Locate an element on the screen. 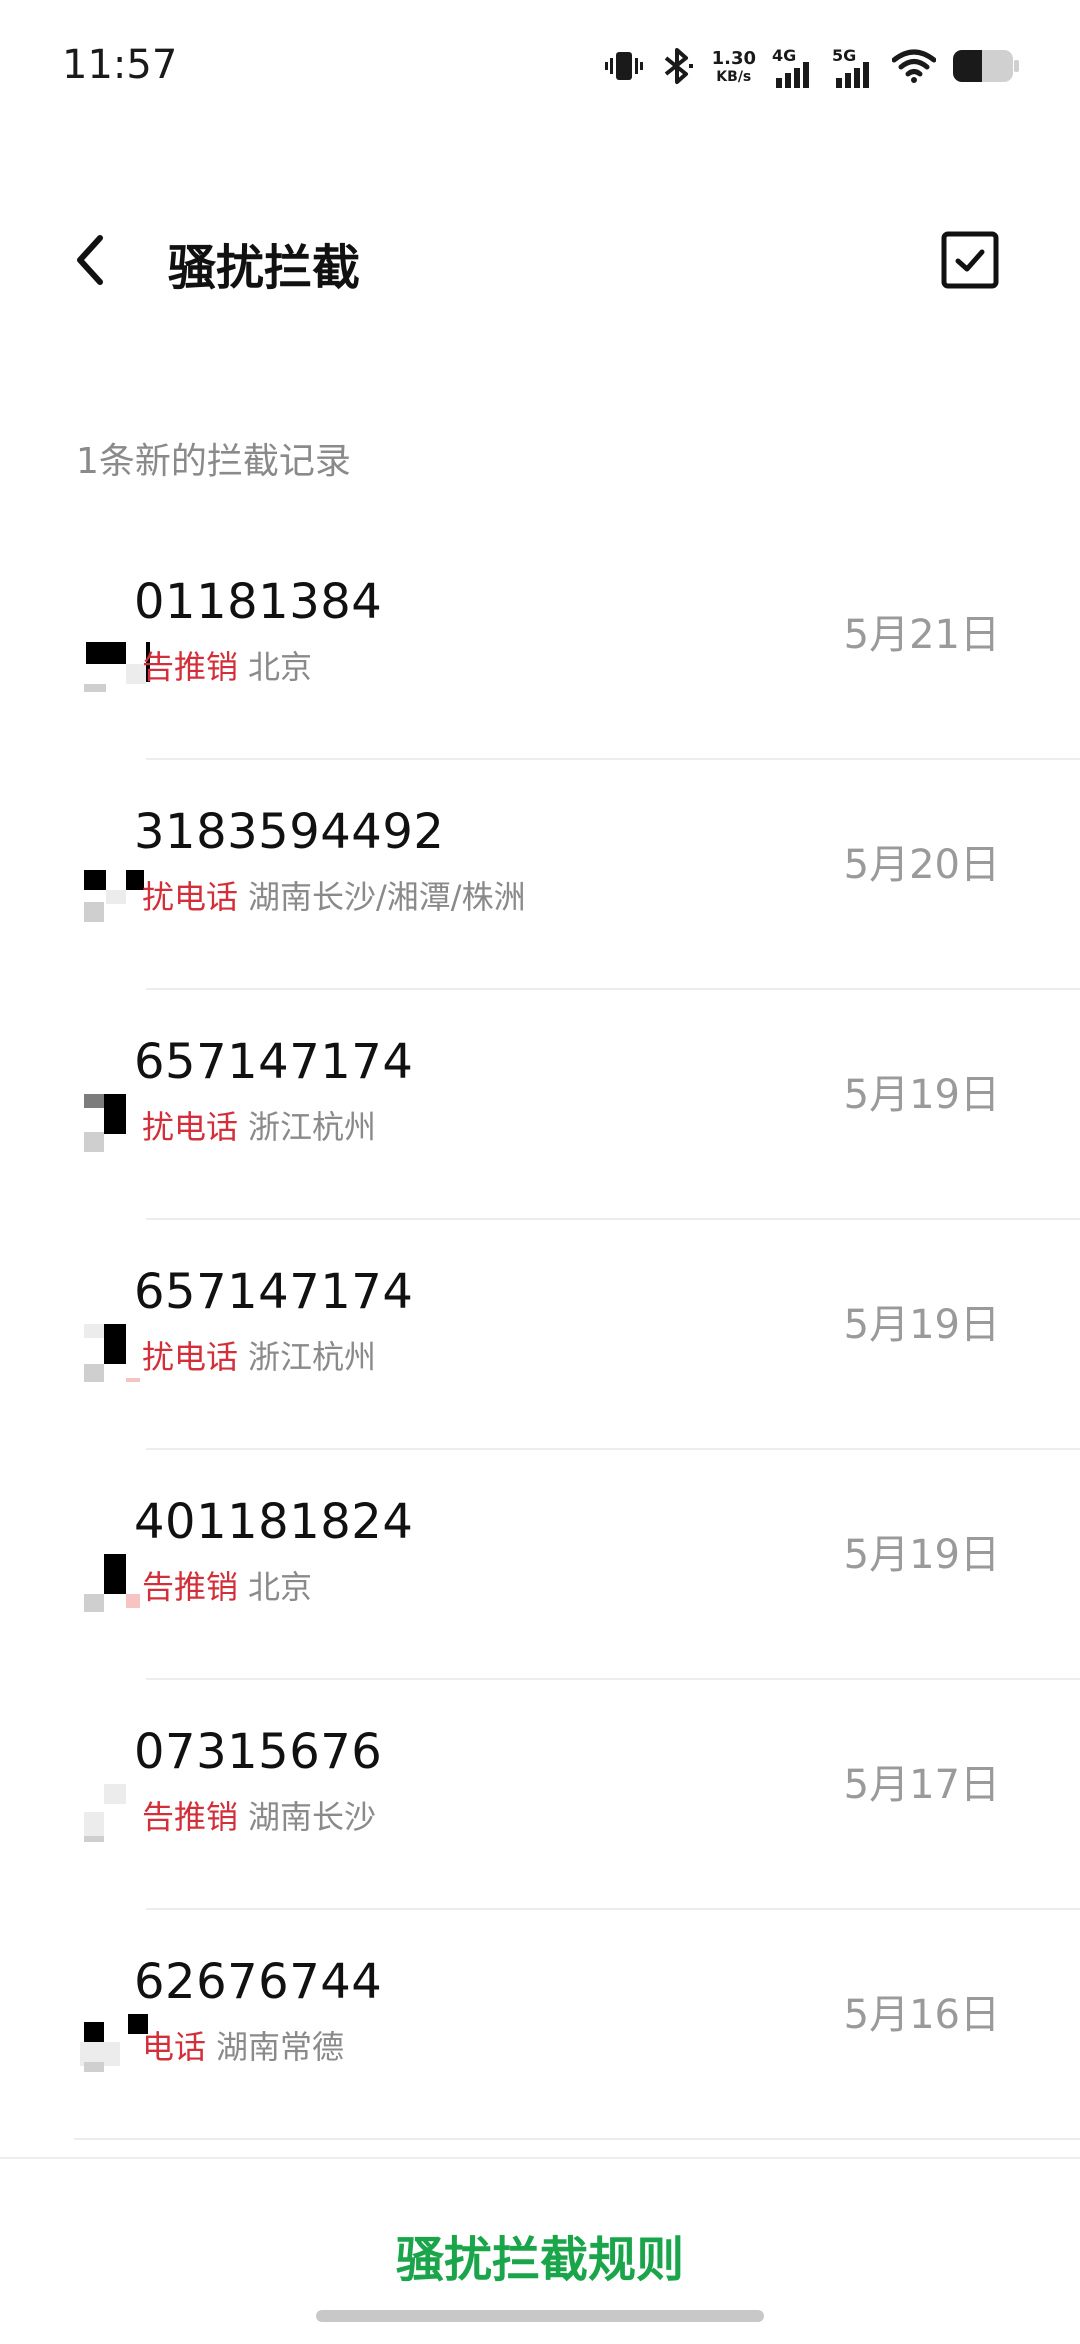 This screenshot has height=2344, width=1080. list-item: 62676744 电话 湖南常德 5月16日 is located at coordinates (540, 2025).